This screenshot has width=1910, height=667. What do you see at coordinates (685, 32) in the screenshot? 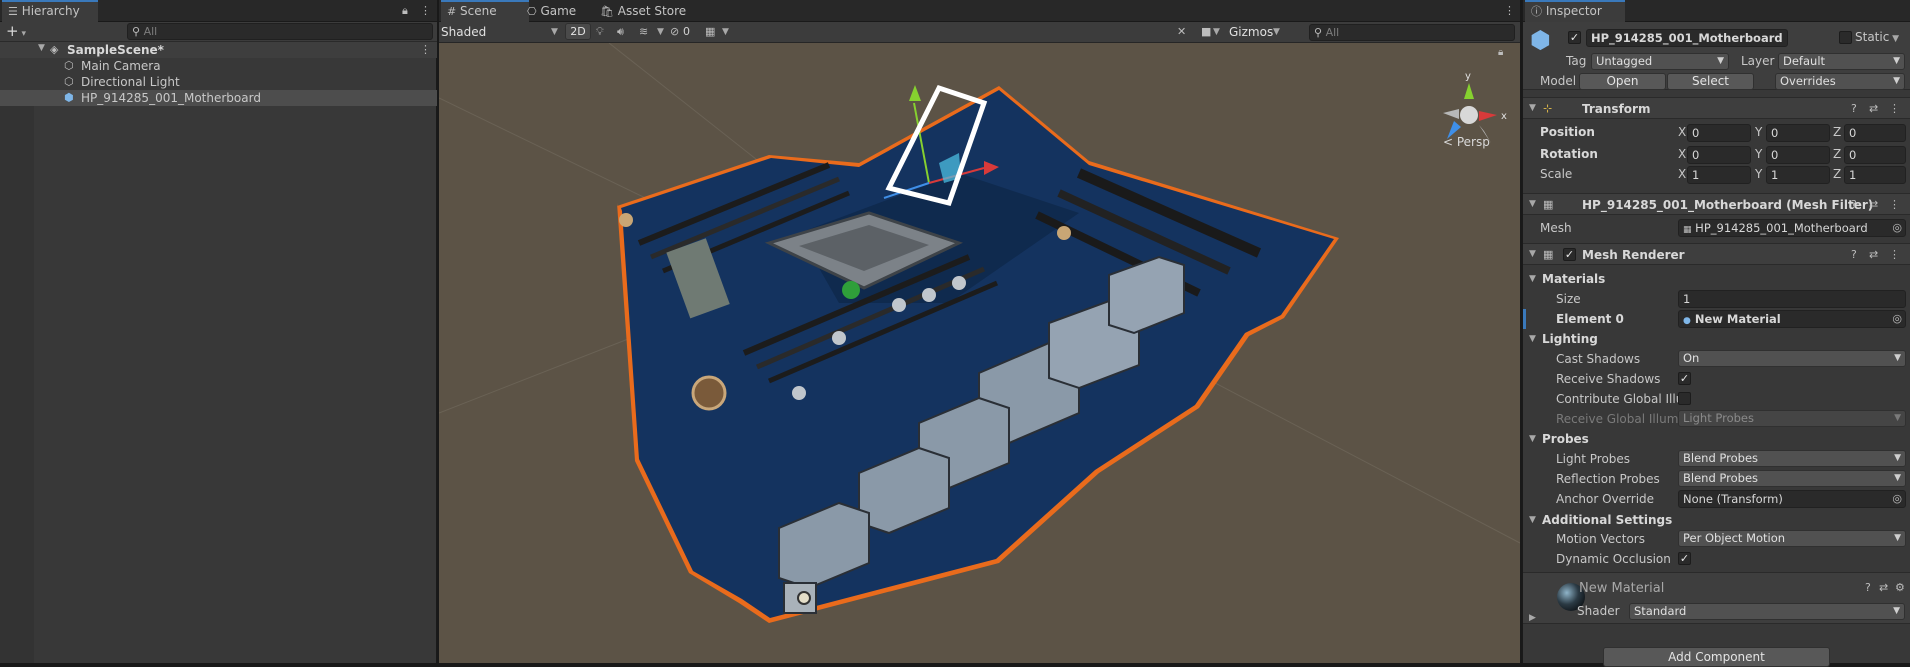
I see `hidden-objects-toggle: ⊘ 0` at bounding box center [685, 32].